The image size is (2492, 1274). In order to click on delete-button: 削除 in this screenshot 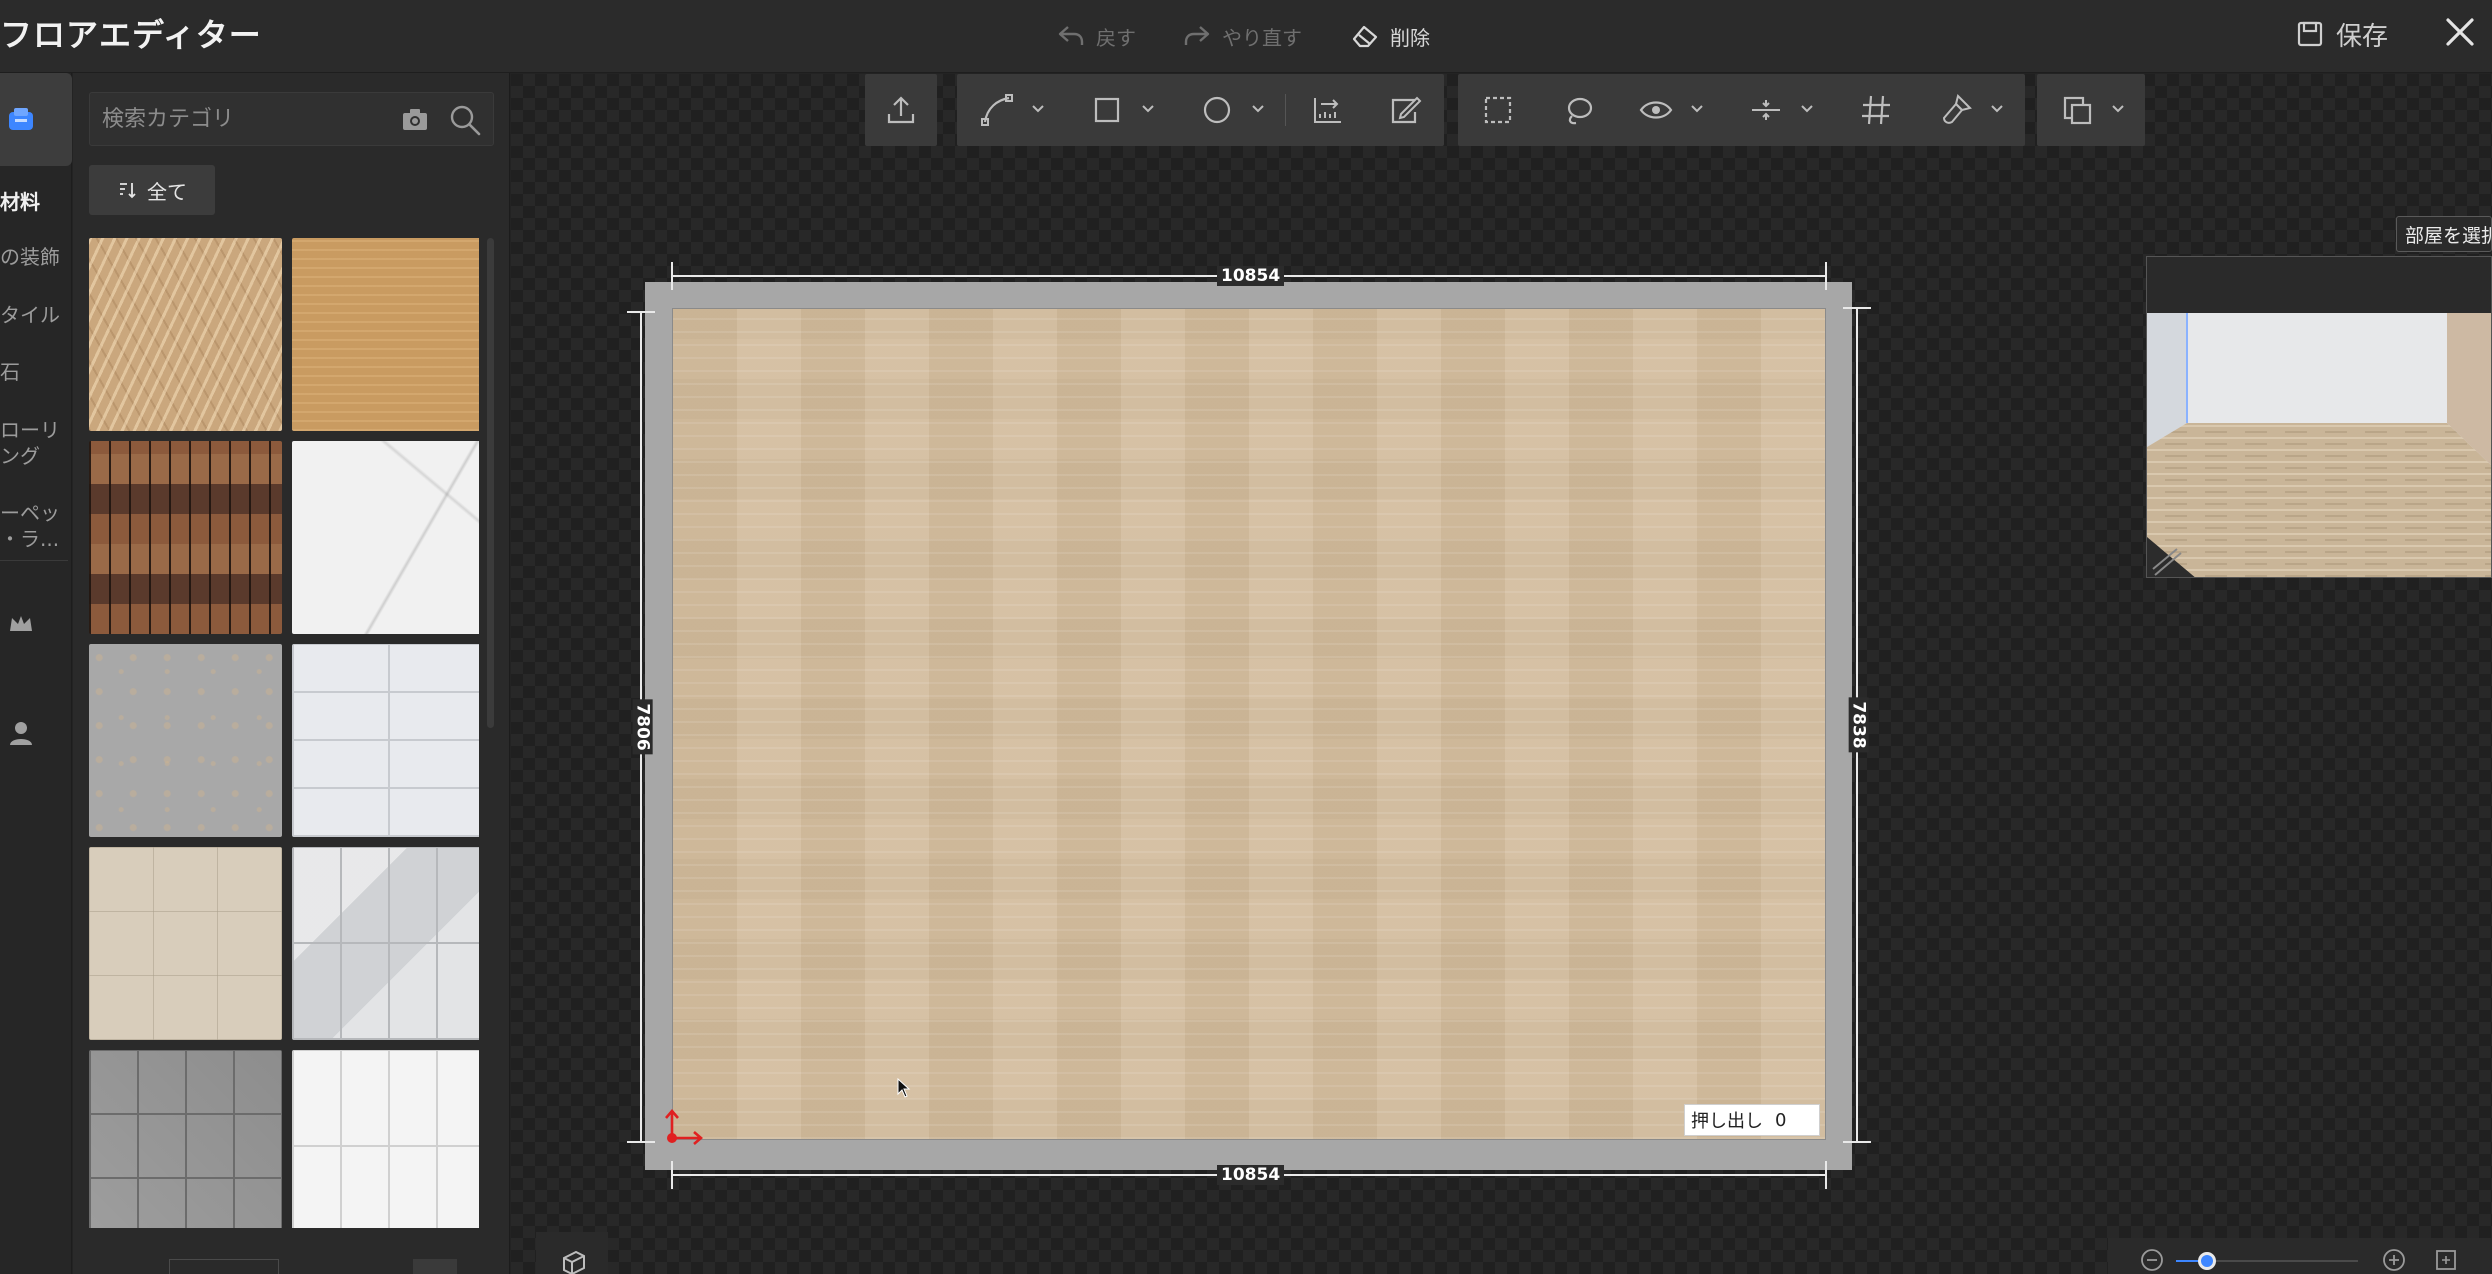, I will do `click(1390, 36)`.